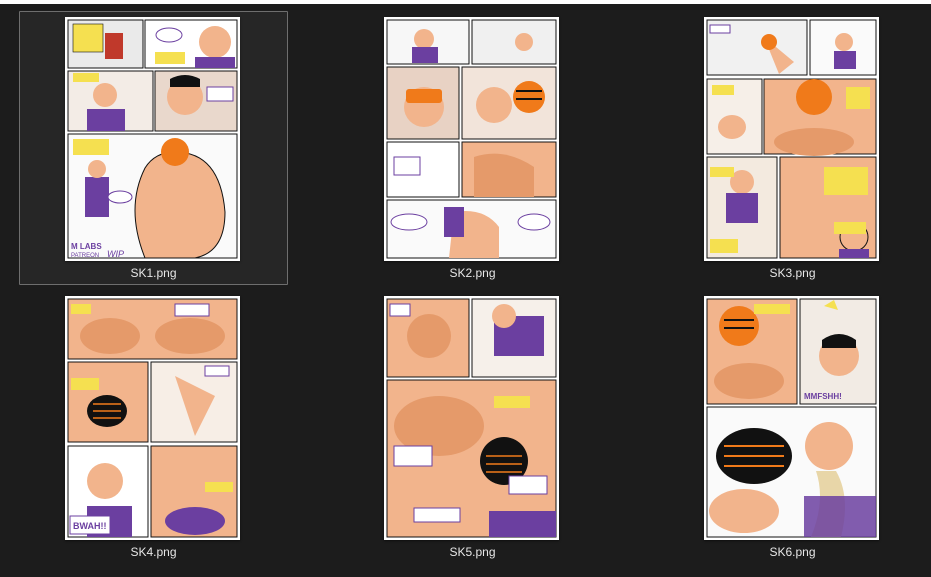 This screenshot has height=577, width=931. I want to click on file-name-label: SK3.png, so click(792, 273).